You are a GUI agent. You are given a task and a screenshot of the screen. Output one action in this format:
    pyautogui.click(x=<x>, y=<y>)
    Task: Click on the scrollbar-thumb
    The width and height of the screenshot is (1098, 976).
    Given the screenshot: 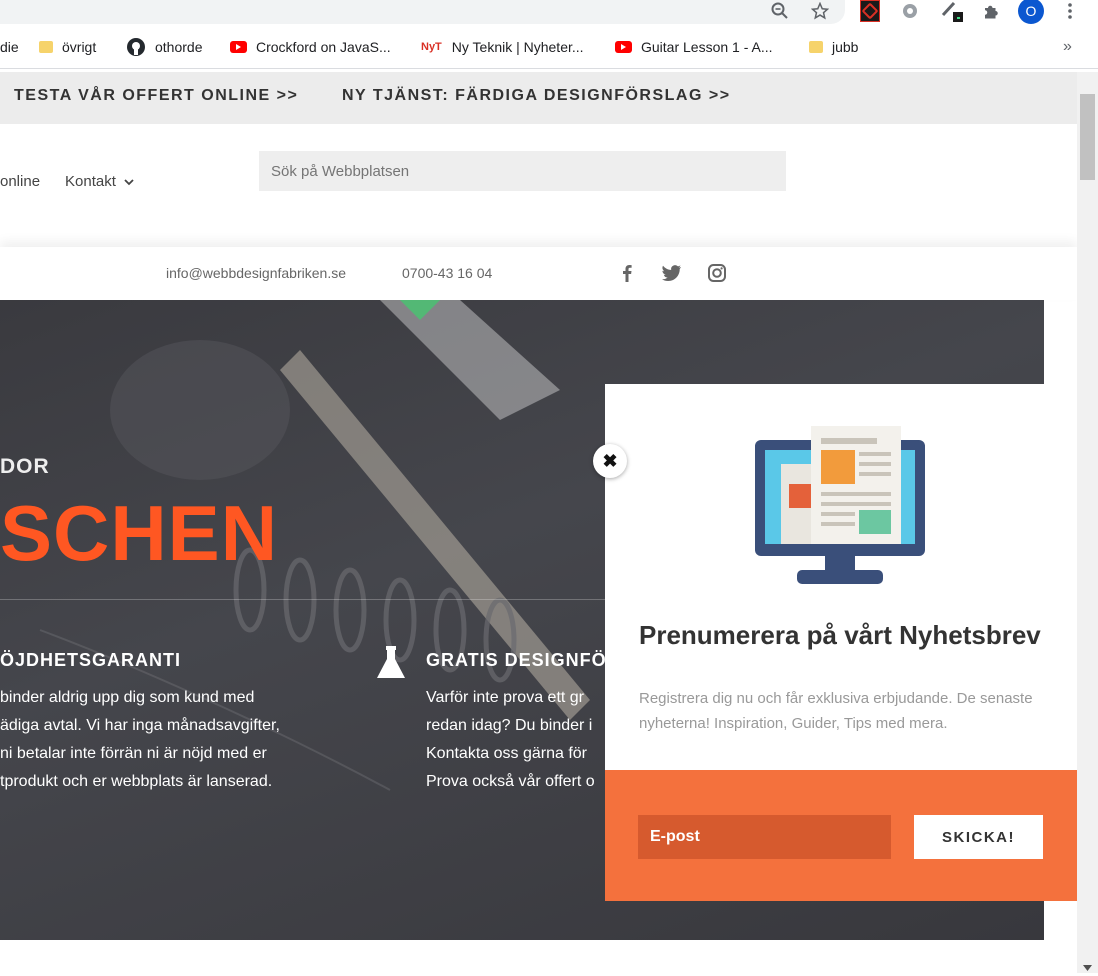 What is the action you would take?
    pyautogui.click(x=1087, y=137)
    